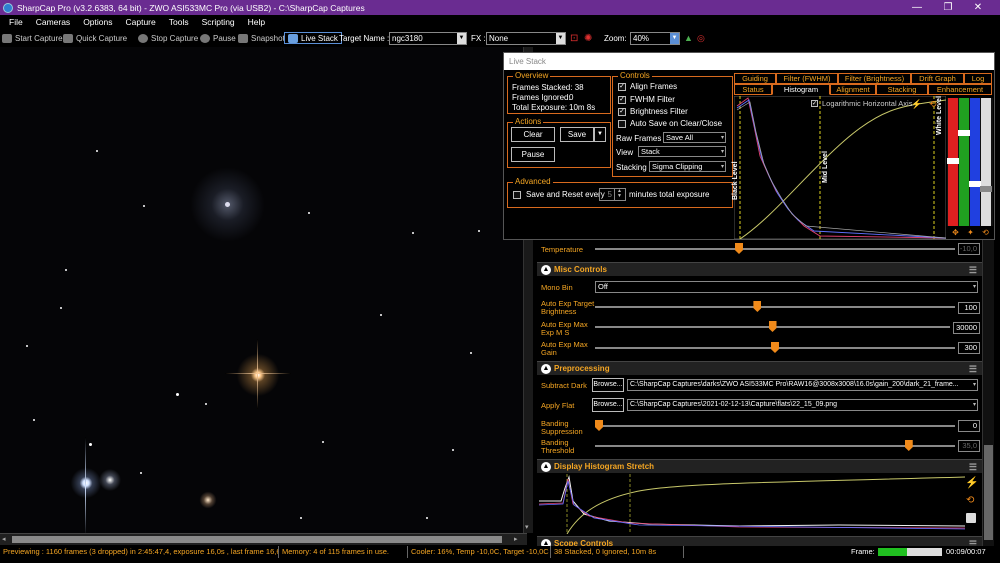  Describe the element at coordinates (986, 162) in the screenshot. I see `luminance-slider` at that location.